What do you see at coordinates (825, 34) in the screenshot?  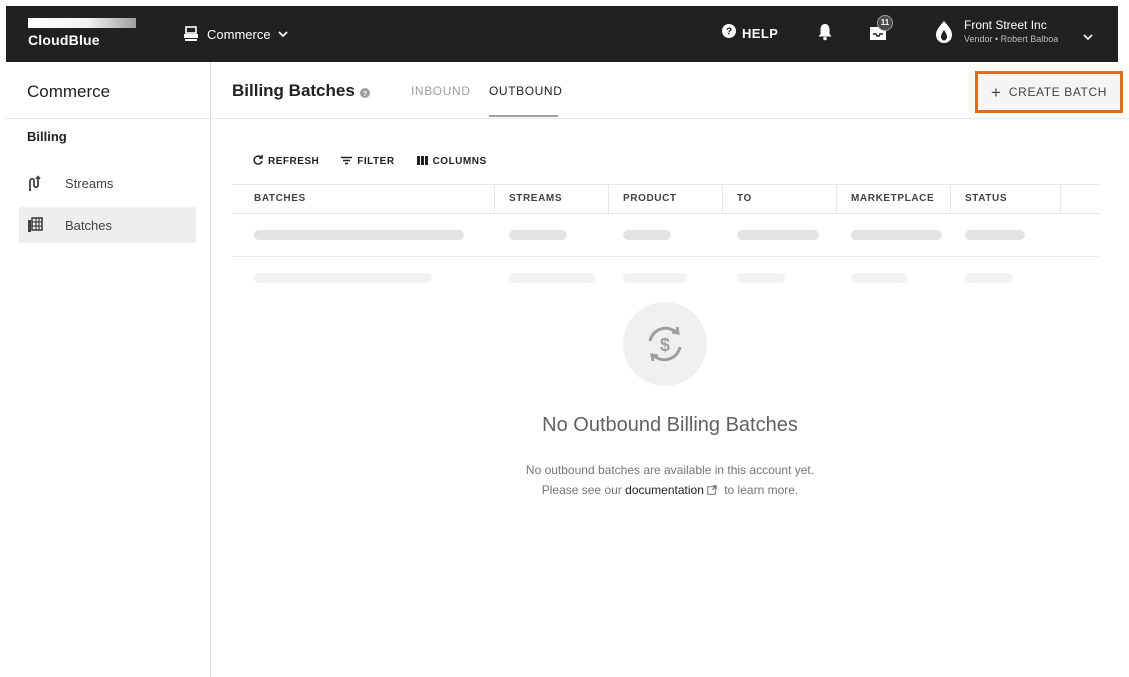 I see `bell-icon` at bounding box center [825, 34].